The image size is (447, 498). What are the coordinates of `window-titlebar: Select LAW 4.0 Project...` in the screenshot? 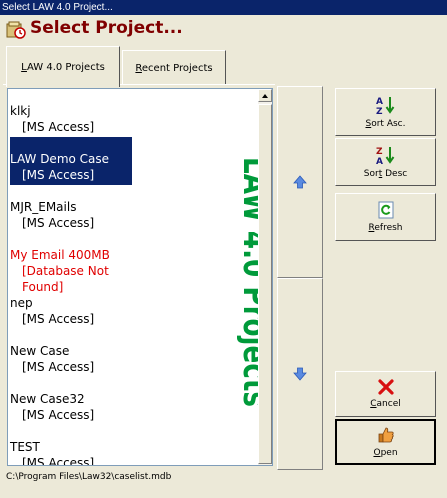 It's located at (223, 7).